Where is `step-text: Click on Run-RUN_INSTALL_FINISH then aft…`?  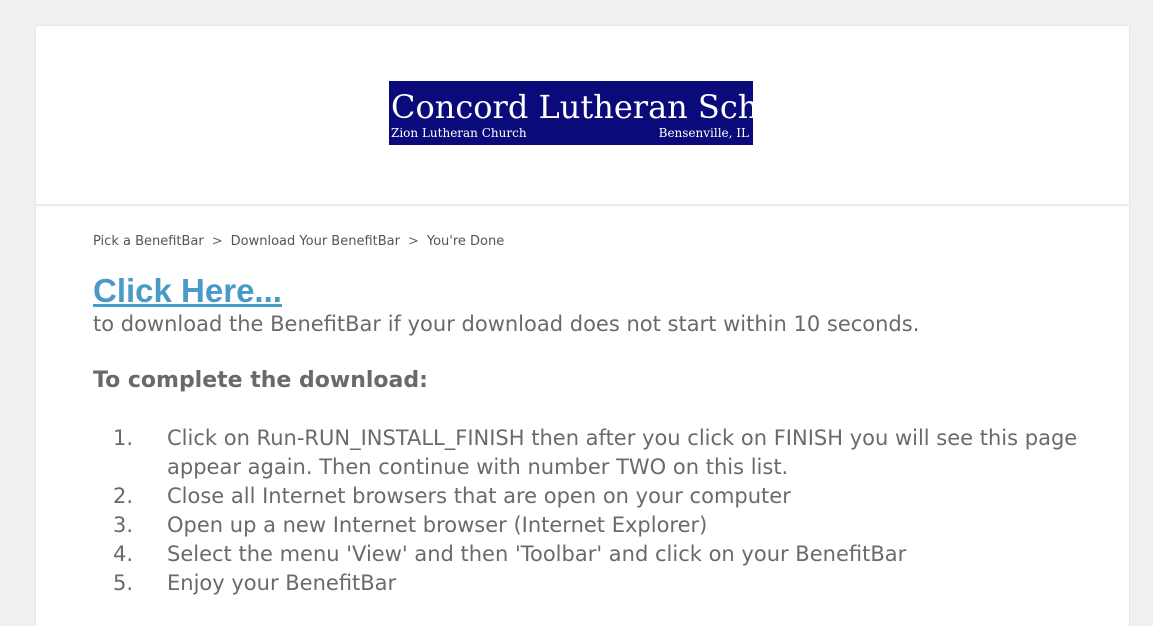 step-text: Click on Run-RUN_INSTALL_FINISH then aft… is located at coordinates (622, 452).